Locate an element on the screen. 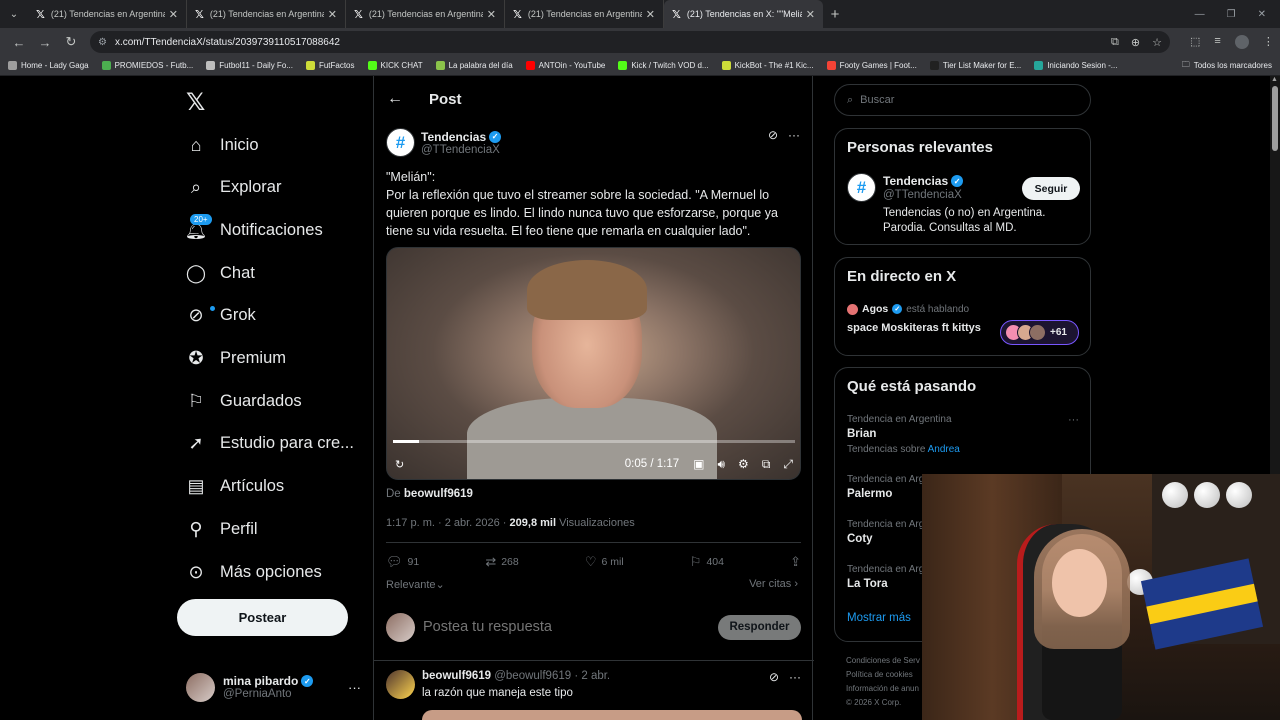 This screenshot has height=720, width=1280. reply-button: Responder is located at coordinates (759, 627).